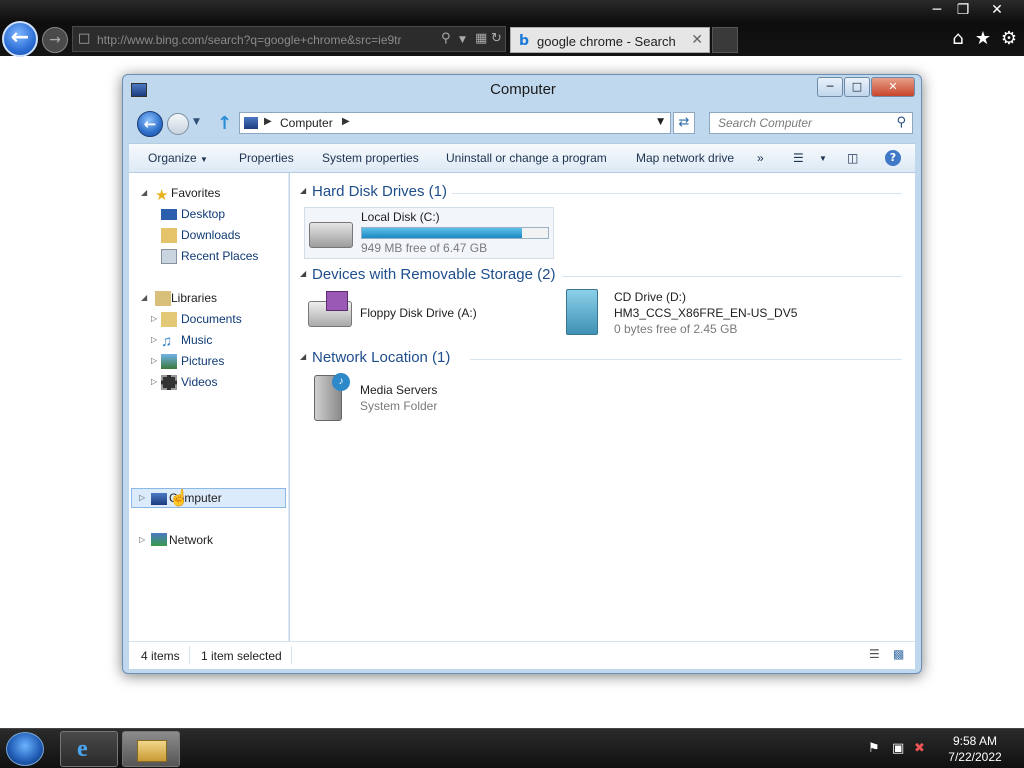 The width and height of the screenshot is (1024, 768). What do you see at coordinates (196, 122) in the screenshot?
I see `recent-pages-dropdown: ▼` at bounding box center [196, 122].